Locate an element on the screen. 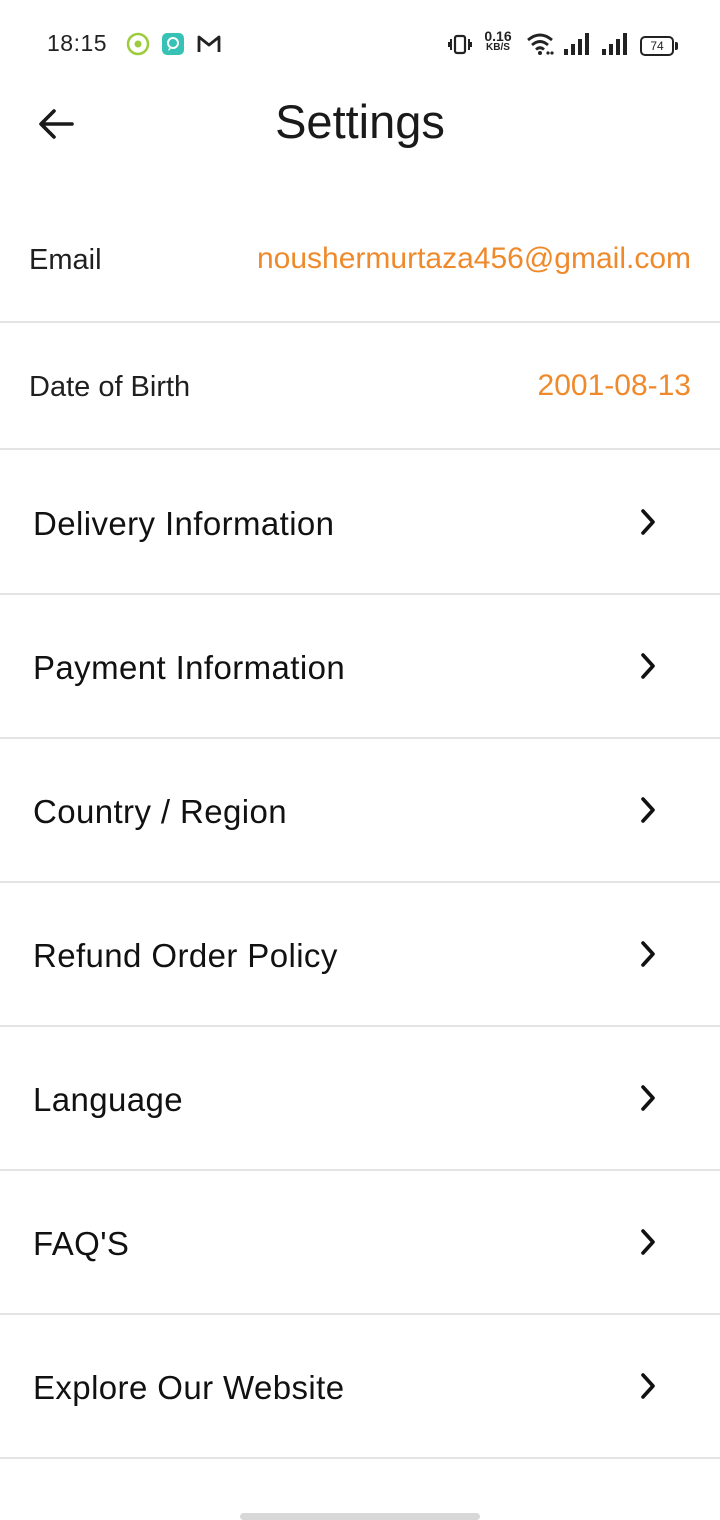 Image resolution: width=720 pixels, height=1520 pixels. signal-1-icon is located at coordinates (577, 44).